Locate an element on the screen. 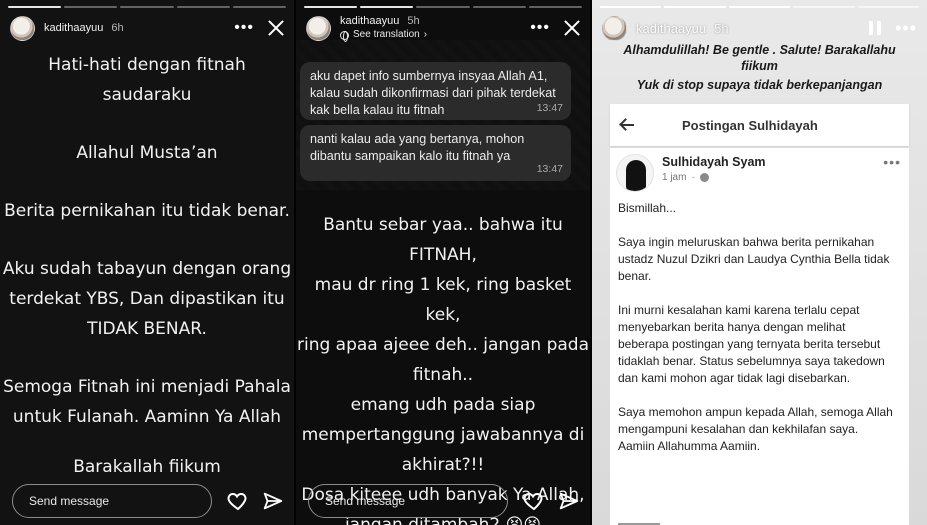 The image size is (927, 525). chevron-right-icon: › is located at coordinates (425, 34).